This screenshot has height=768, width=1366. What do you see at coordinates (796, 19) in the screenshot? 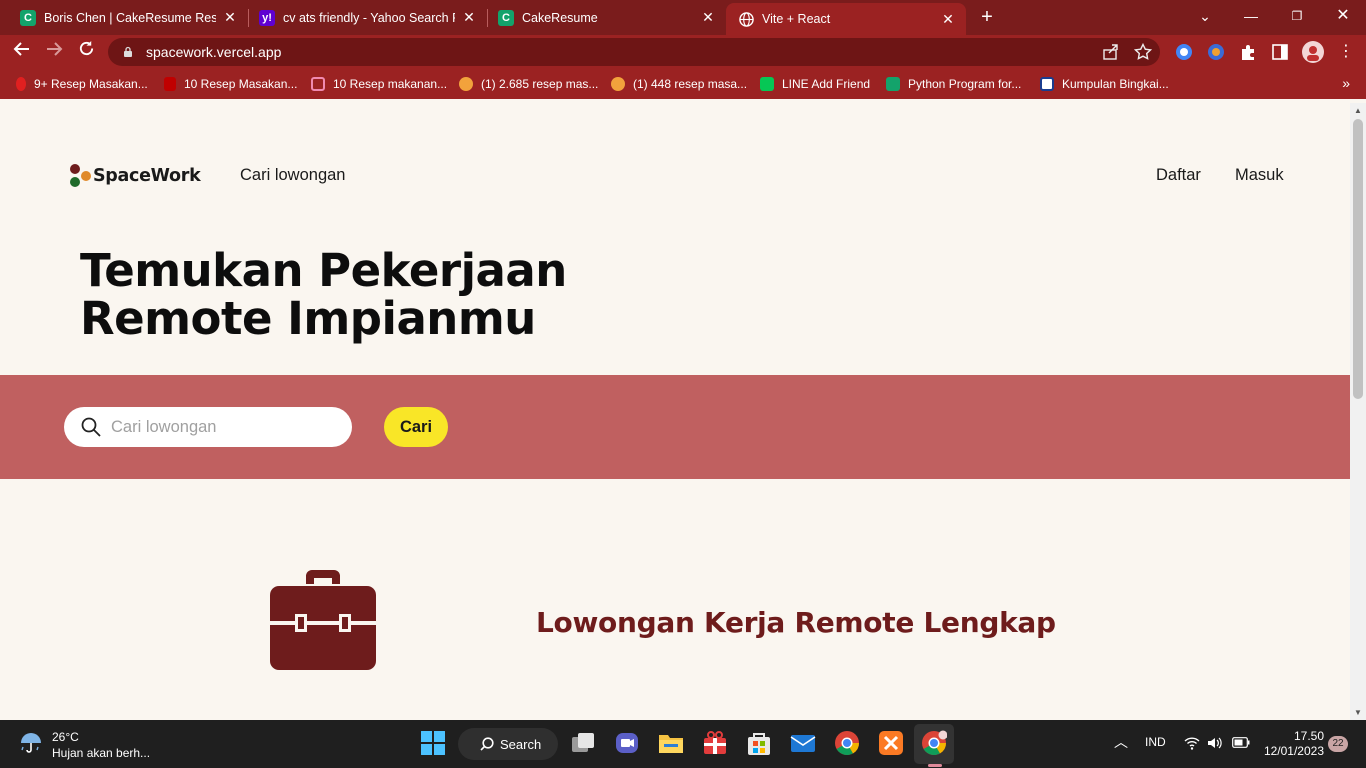
I see `tab-title: Vite + React` at bounding box center [796, 19].